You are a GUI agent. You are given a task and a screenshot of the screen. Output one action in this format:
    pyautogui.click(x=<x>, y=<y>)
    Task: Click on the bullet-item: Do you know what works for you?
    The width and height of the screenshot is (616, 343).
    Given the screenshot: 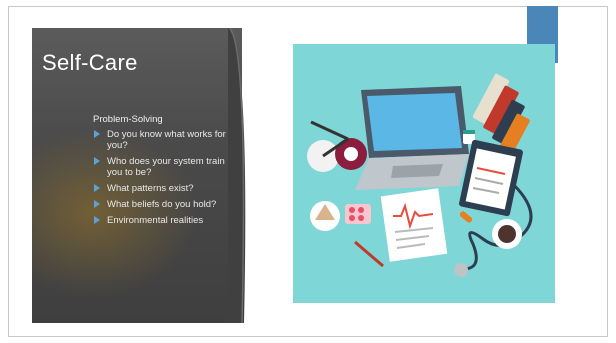 What is the action you would take?
    pyautogui.click(x=160, y=140)
    